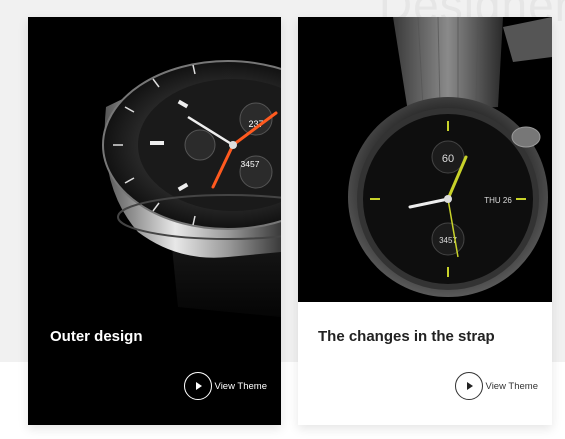  Describe the element at coordinates (498, 200) in the screenshot. I see `watch-date: THU 26` at that location.